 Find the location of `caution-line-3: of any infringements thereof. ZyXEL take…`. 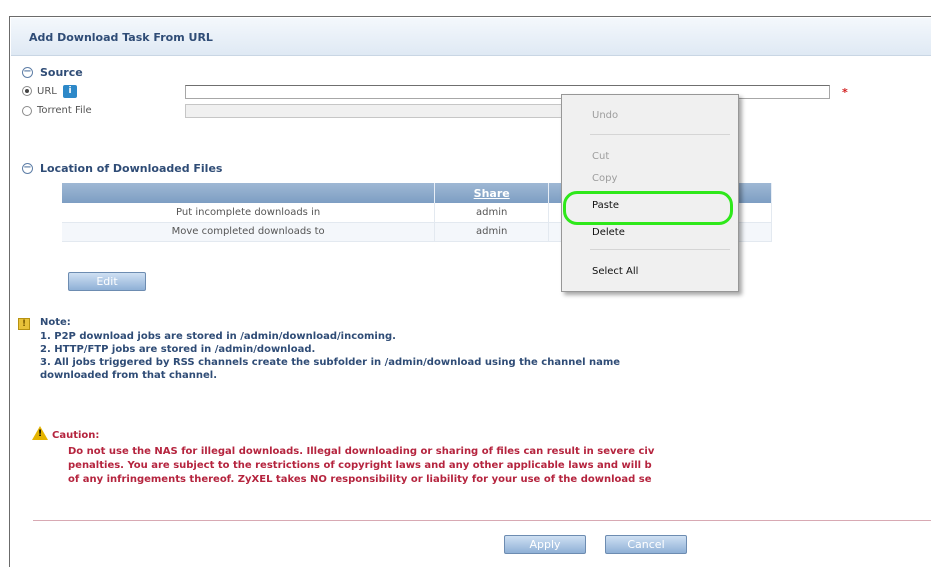

caution-line-3: of any infringements thereof. ZyXEL take… is located at coordinates (360, 479).